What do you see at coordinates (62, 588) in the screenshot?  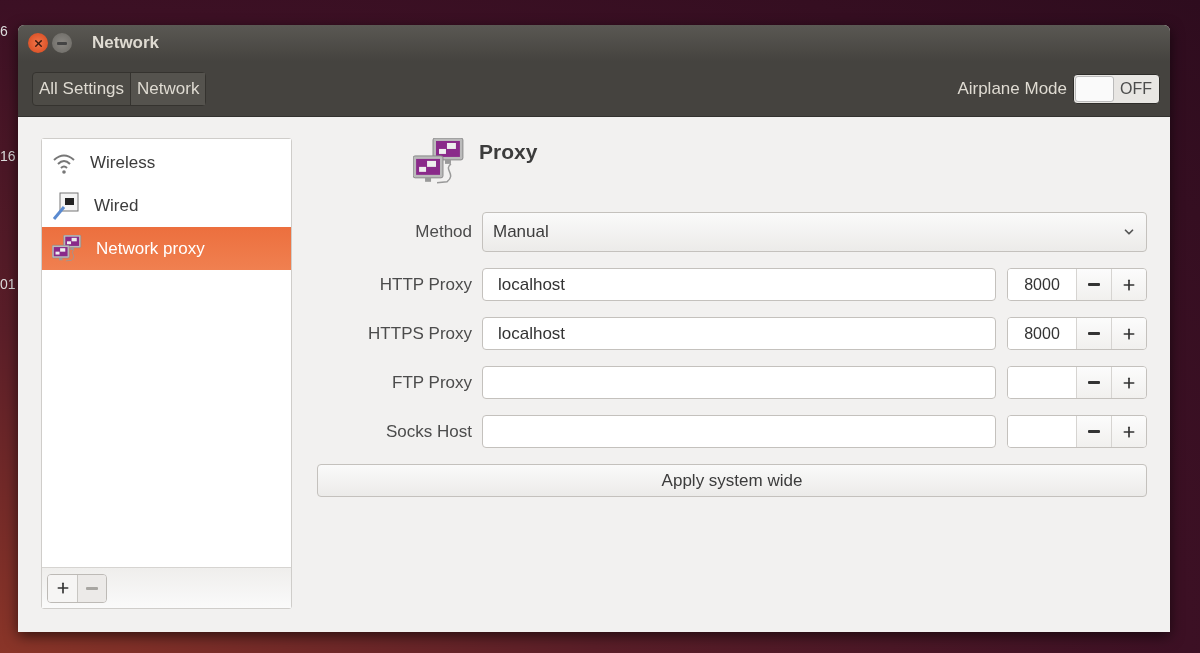 I see `add-button` at bounding box center [62, 588].